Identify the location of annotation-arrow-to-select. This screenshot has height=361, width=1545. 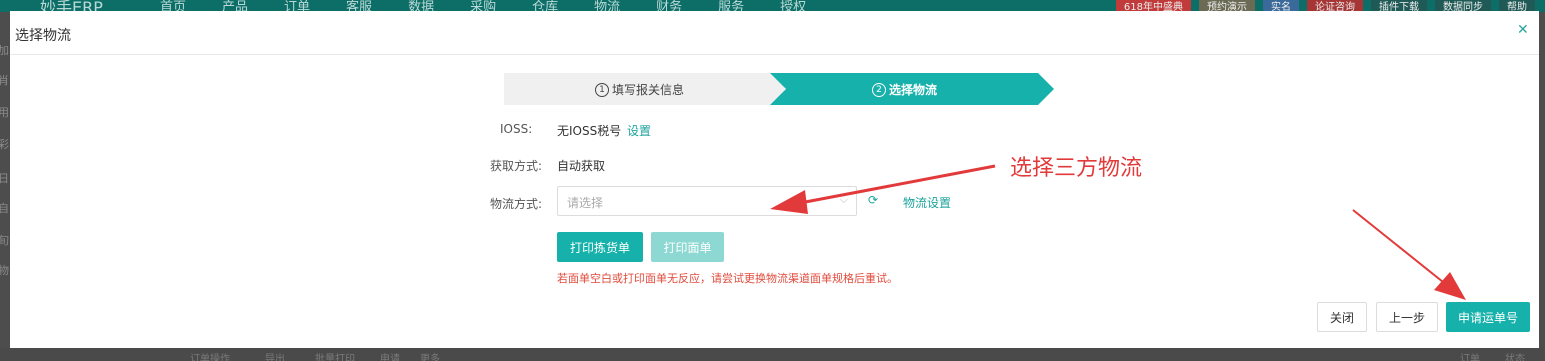
(883, 189).